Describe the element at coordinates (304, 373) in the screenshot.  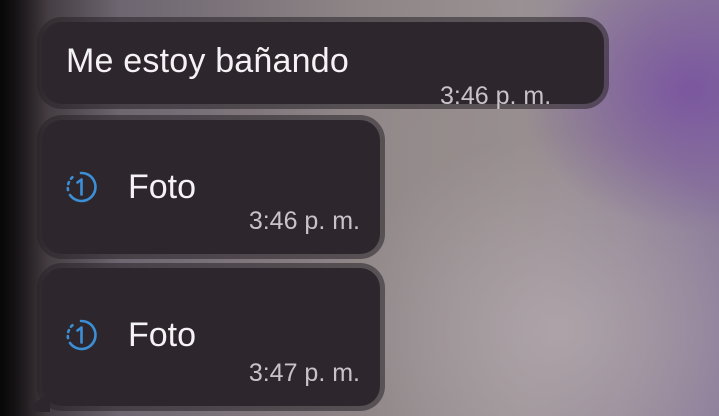
I see `message-timestamp: 3:47 p. m.` at that location.